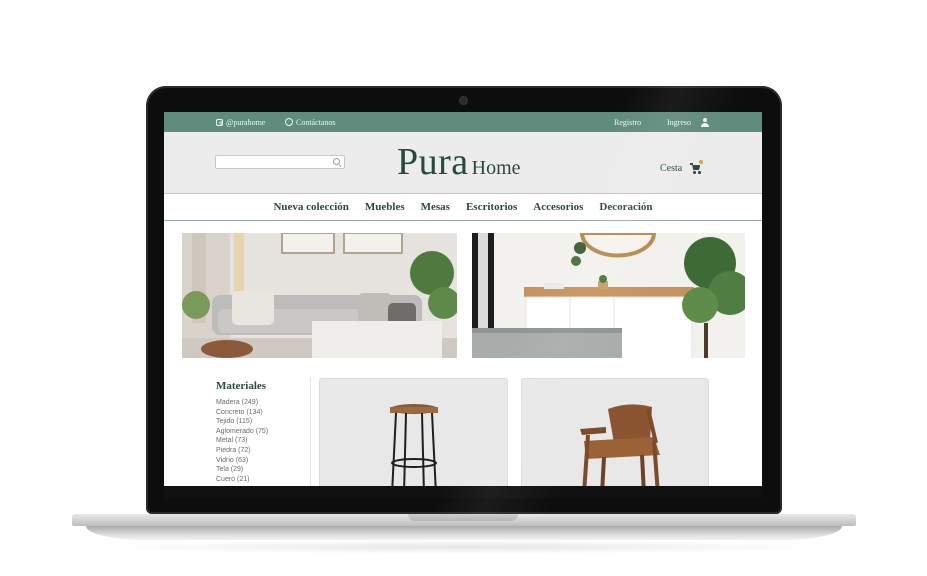 This screenshot has height=576, width=927. What do you see at coordinates (241, 386) in the screenshot?
I see `materials-title: Materiales` at bounding box center [241, 386].